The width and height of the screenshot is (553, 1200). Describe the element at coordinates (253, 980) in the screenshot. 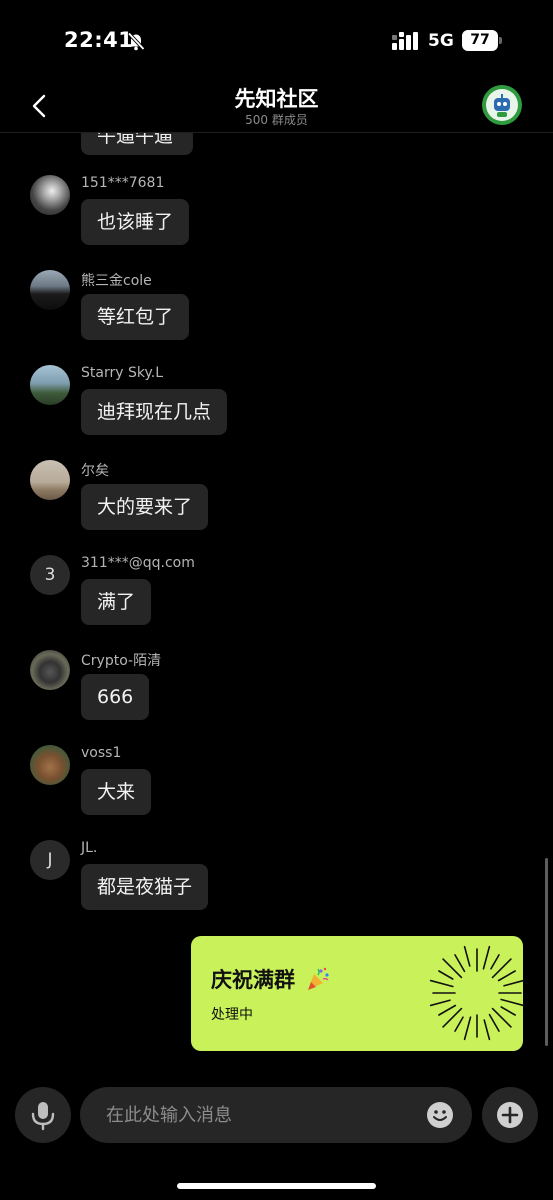

I see `celebration-title: 庆祝满群` at that location.